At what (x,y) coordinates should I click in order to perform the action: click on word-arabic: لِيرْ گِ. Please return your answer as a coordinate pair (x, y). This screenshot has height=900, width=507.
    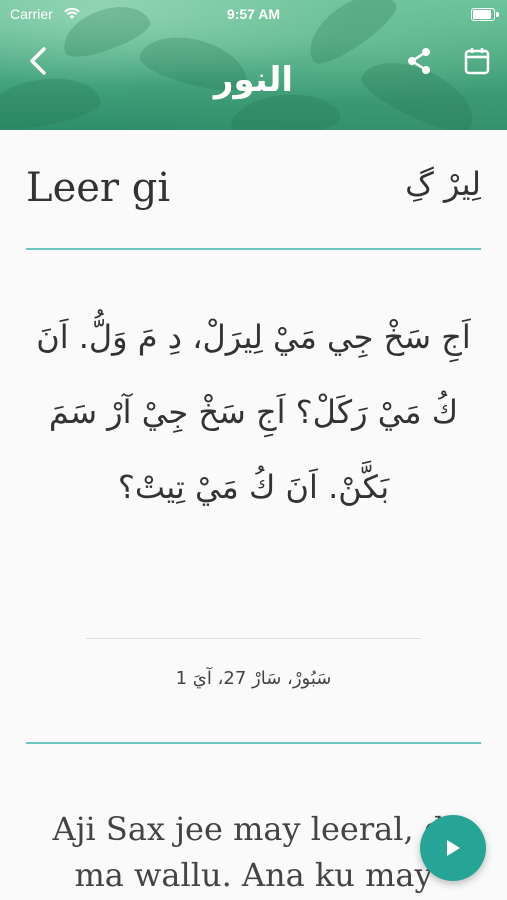
    Looking at the image, I should click on (443, 184).